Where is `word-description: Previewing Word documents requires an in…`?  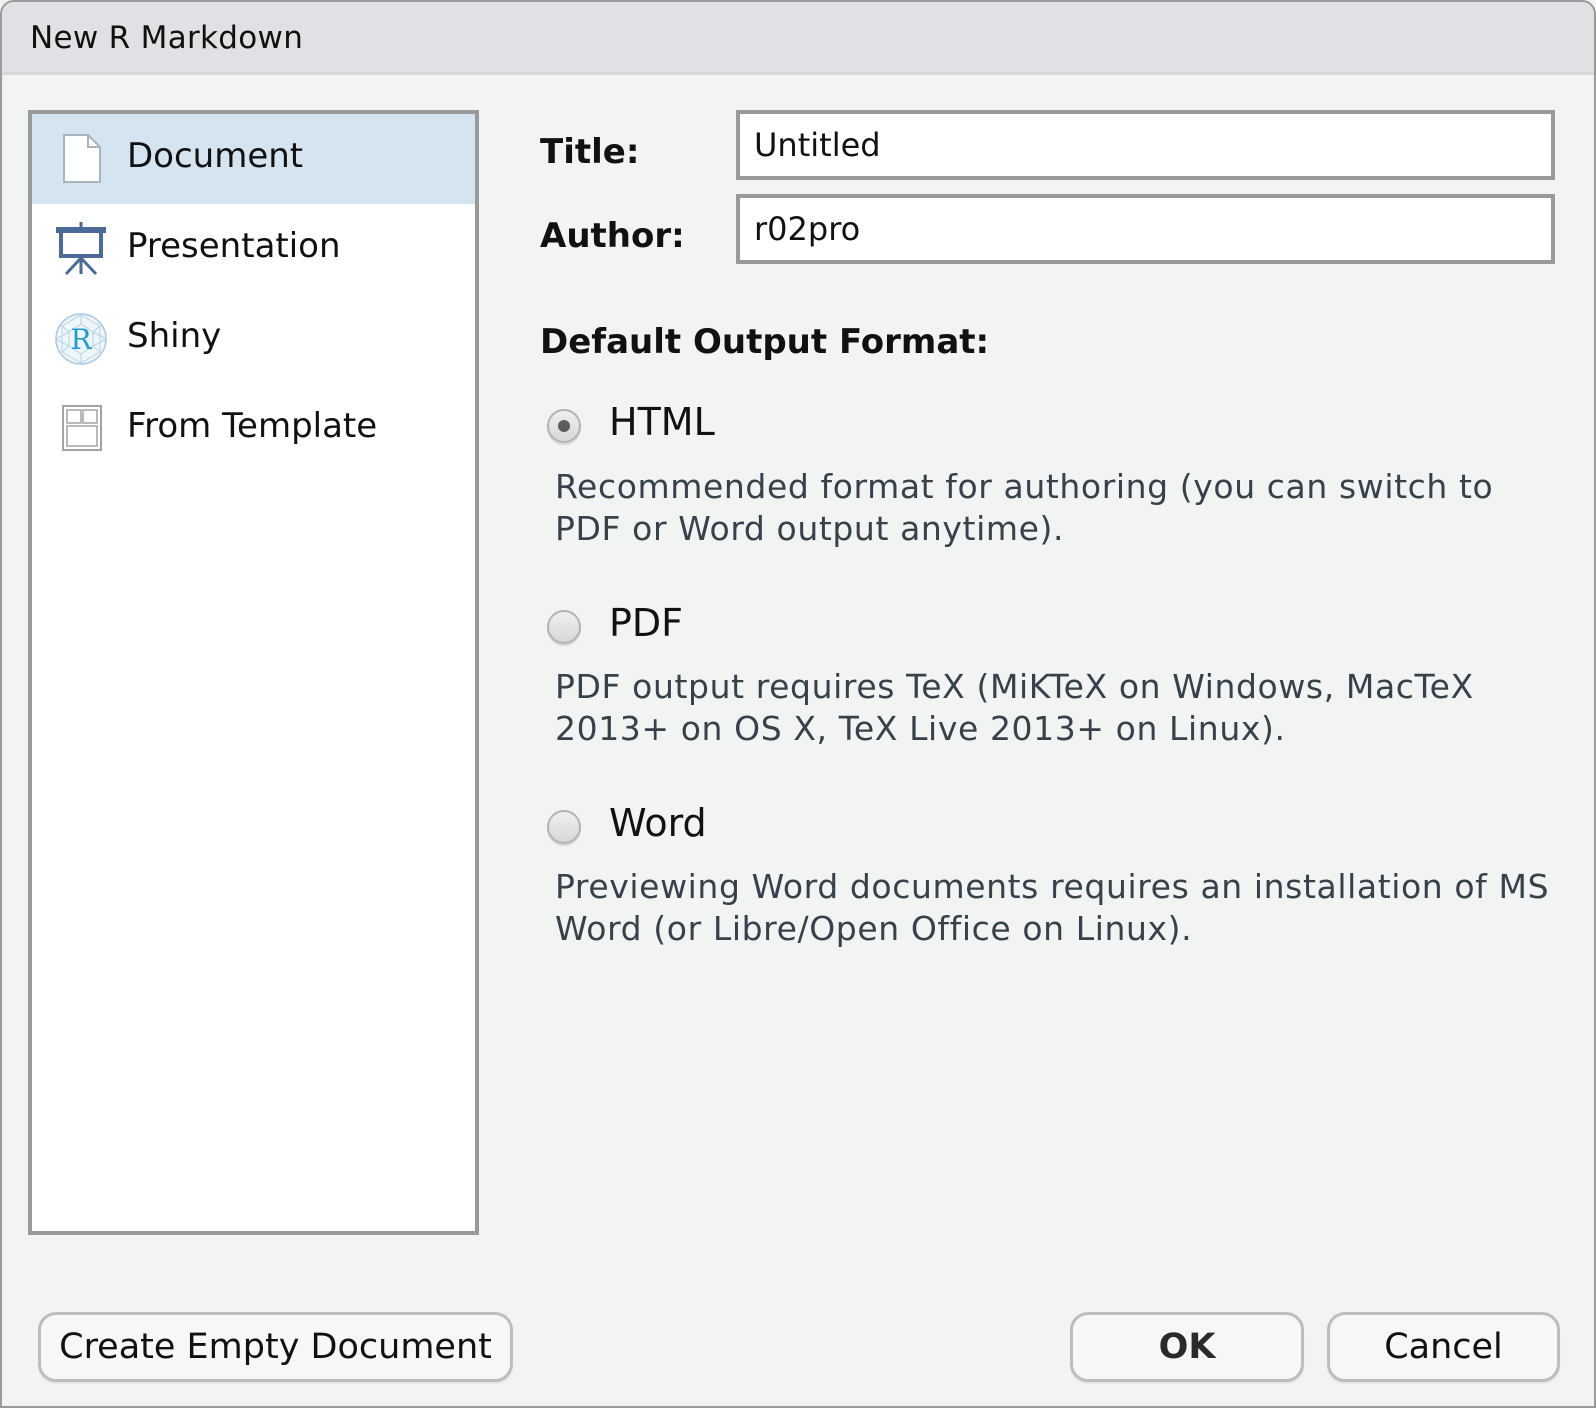 word-description: Previewing Word documents requires an in… is located at coordinates (1052, 907).